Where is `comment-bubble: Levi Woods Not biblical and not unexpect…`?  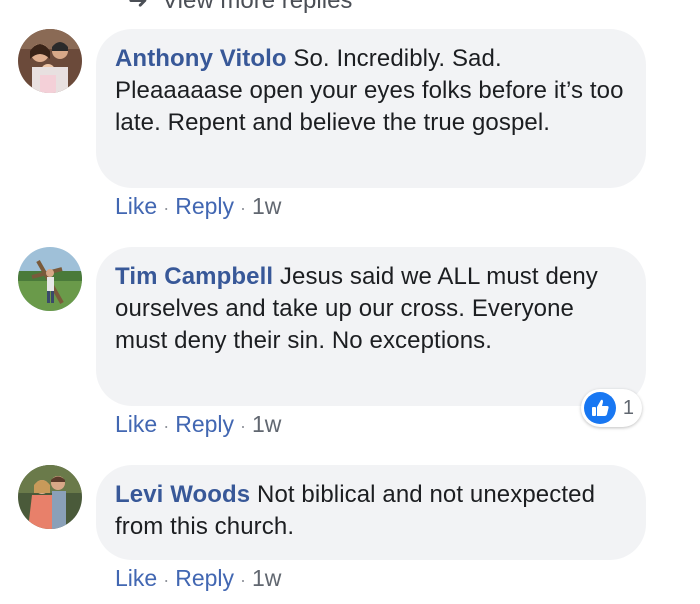
comment-bubble: Levi Woods Not biblical and not unexpect… is located at coordinates (371, 512).